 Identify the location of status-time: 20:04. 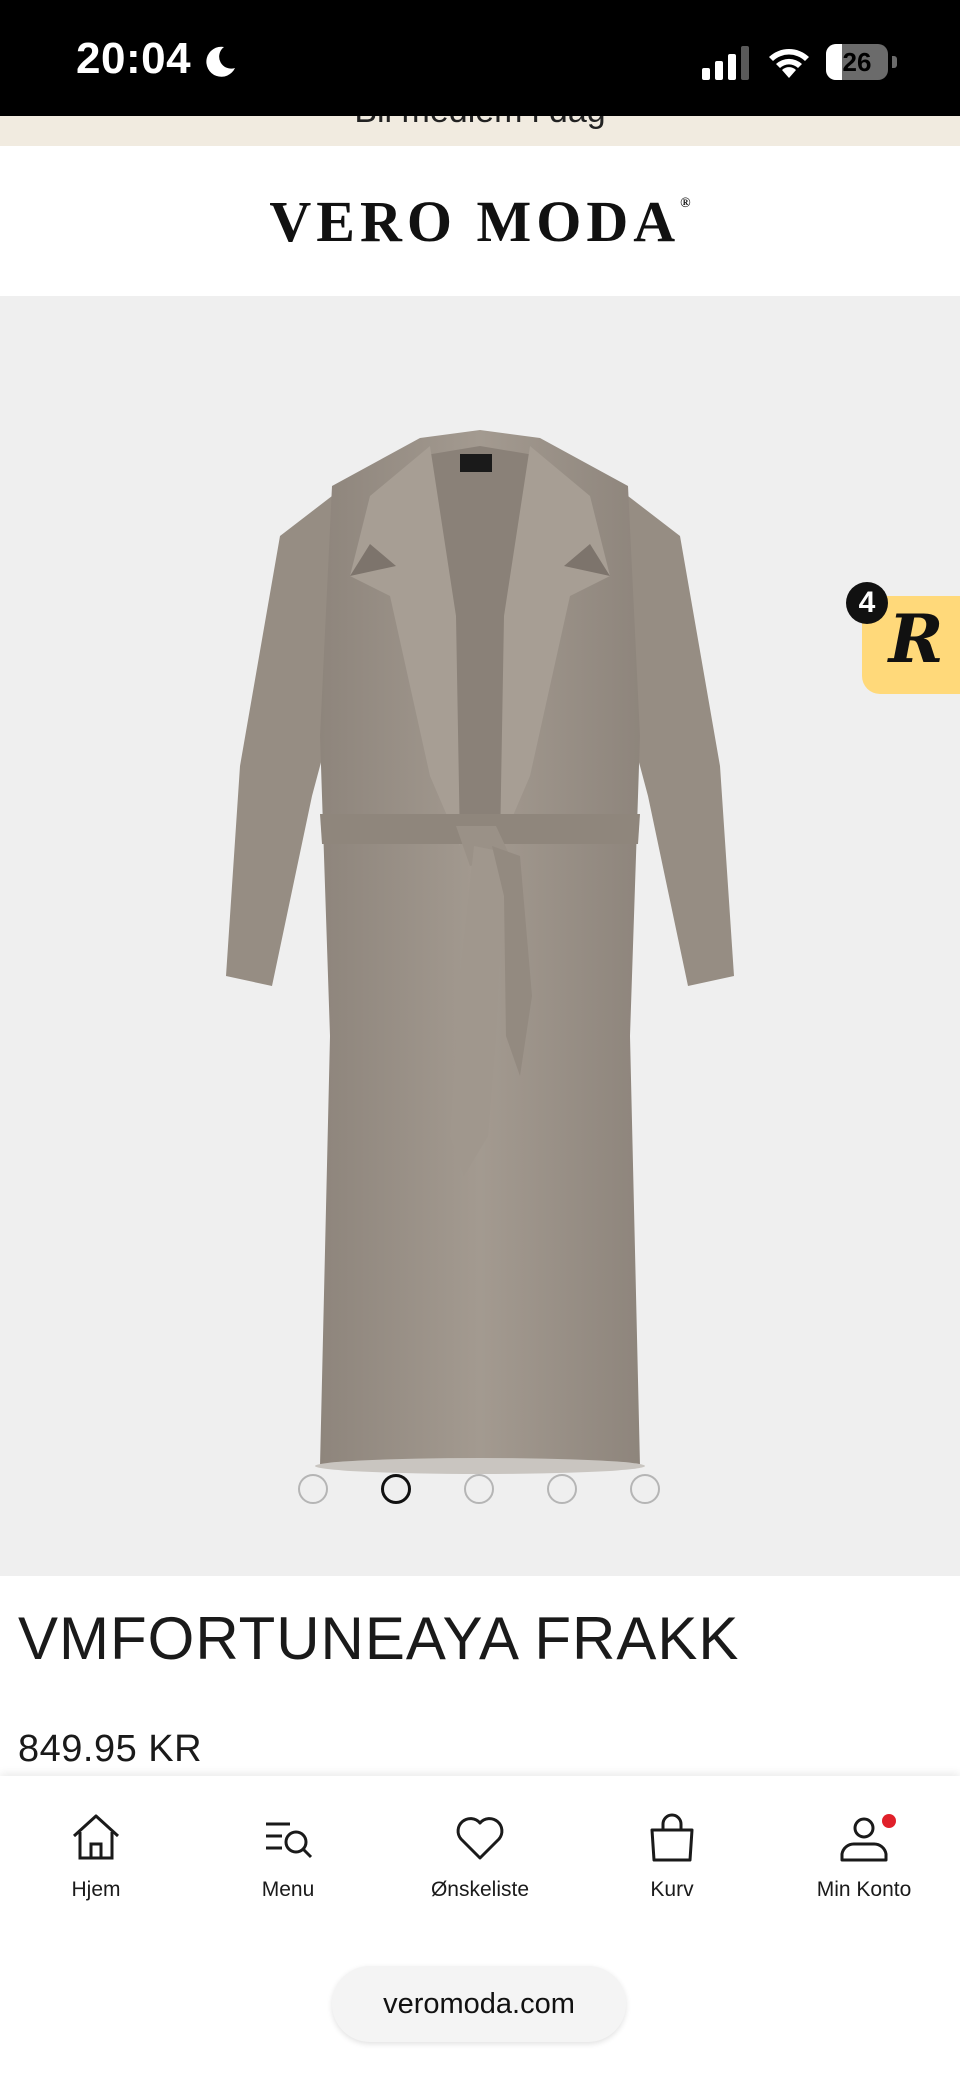
(134, 58).